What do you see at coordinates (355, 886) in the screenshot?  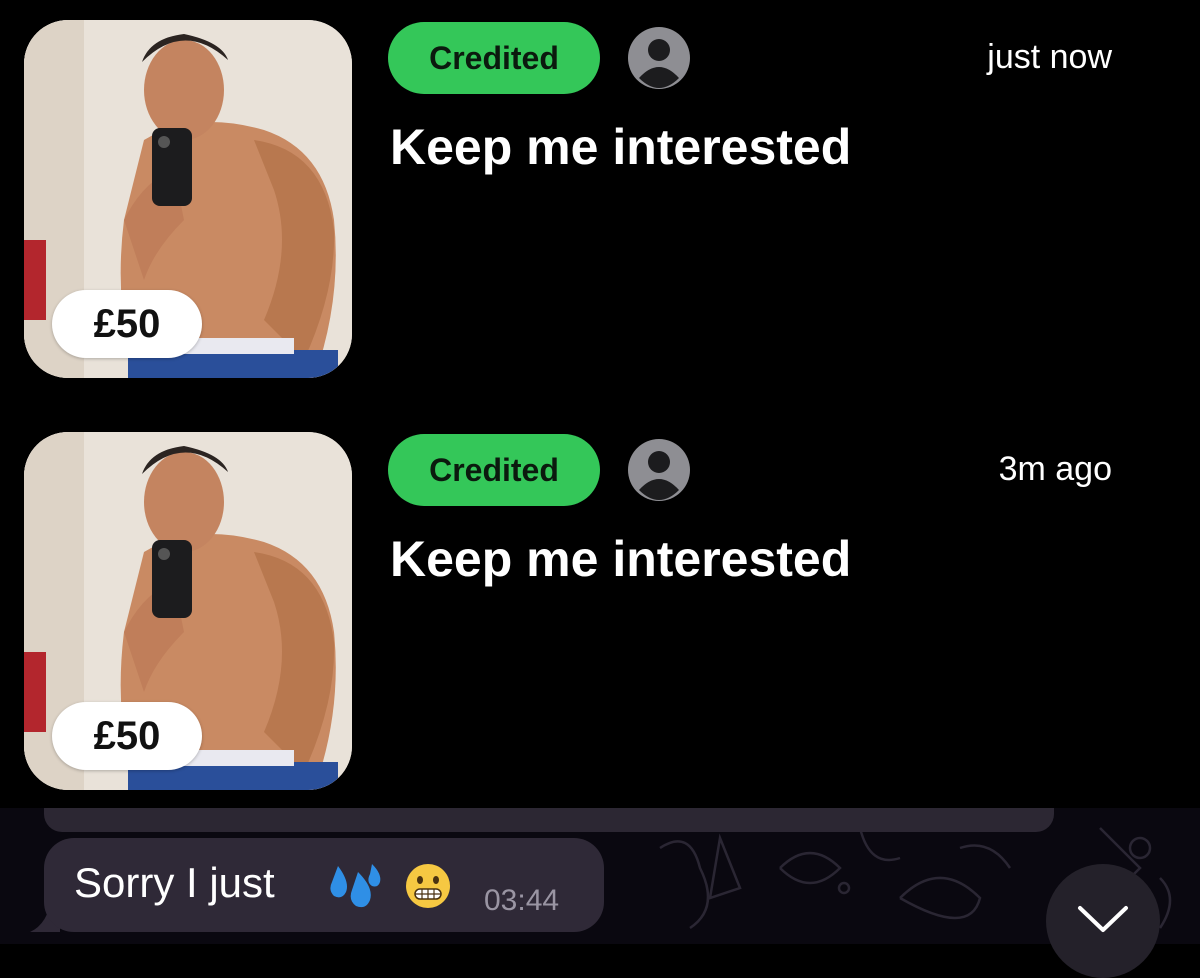 I see `sweat-droplets-emoji` at bounding box center [355, 886].